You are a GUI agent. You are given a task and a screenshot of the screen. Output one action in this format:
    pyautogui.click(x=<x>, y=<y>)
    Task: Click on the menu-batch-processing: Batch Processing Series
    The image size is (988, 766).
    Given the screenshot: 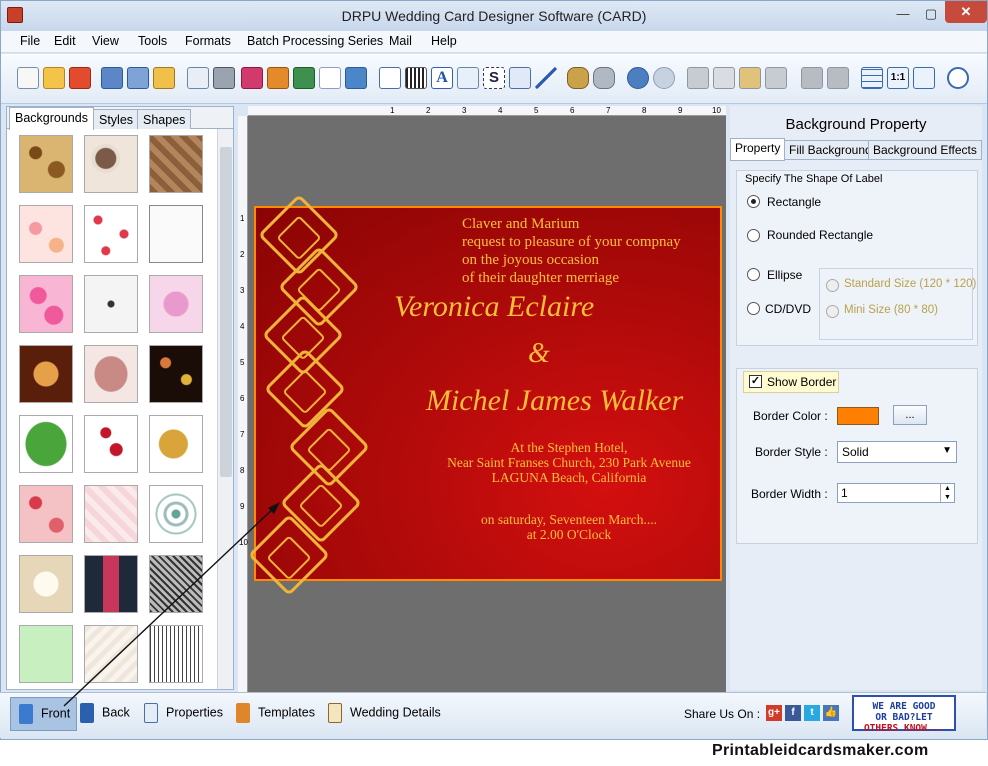 What is the action you would take?
    pyautogui.click(x=315, y=41)
    